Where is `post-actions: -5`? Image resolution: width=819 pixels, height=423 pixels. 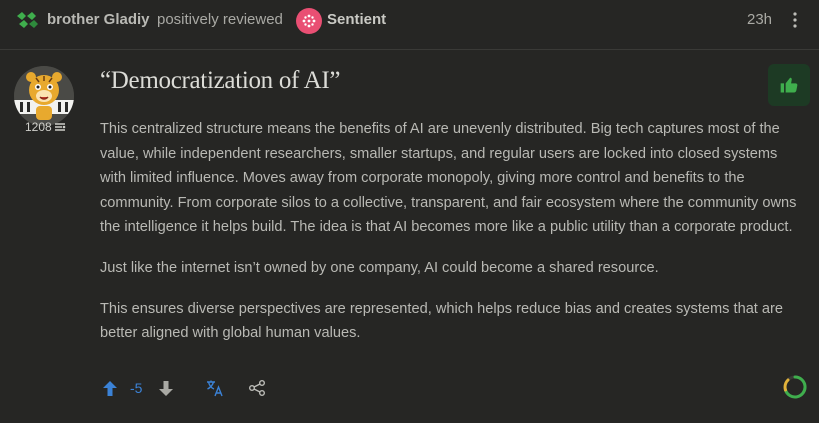 post-actions: -5 is located at coordinates (455, 389).